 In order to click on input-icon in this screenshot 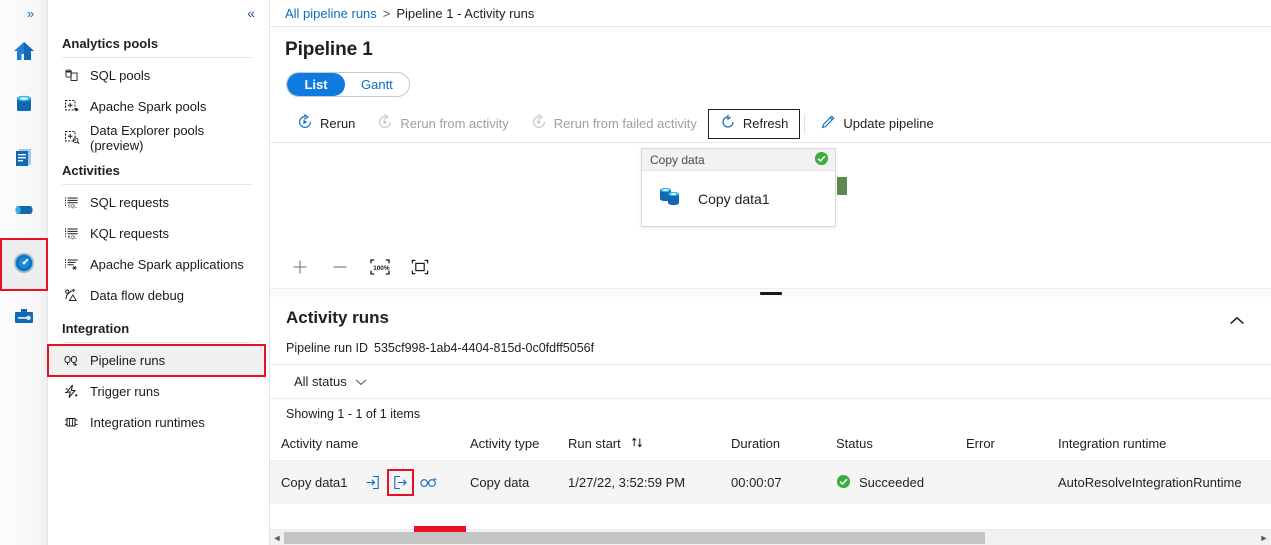, I will do `click(372, 482)`.